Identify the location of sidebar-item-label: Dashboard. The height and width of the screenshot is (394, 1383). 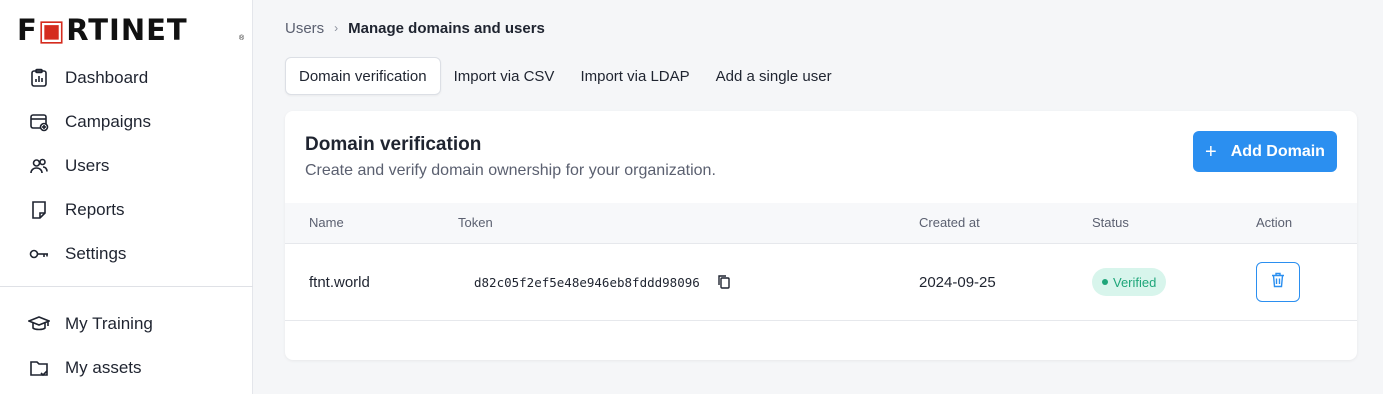
(107, 77).